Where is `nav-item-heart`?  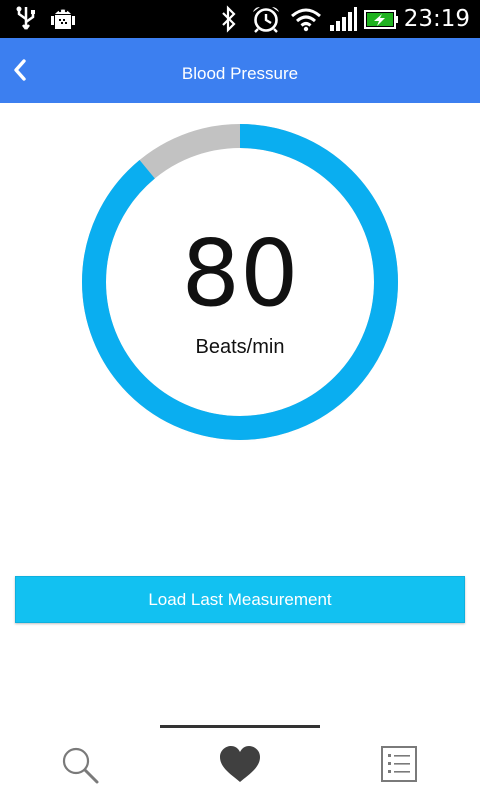
nav-item-heart is located at coordinates (240, 765).